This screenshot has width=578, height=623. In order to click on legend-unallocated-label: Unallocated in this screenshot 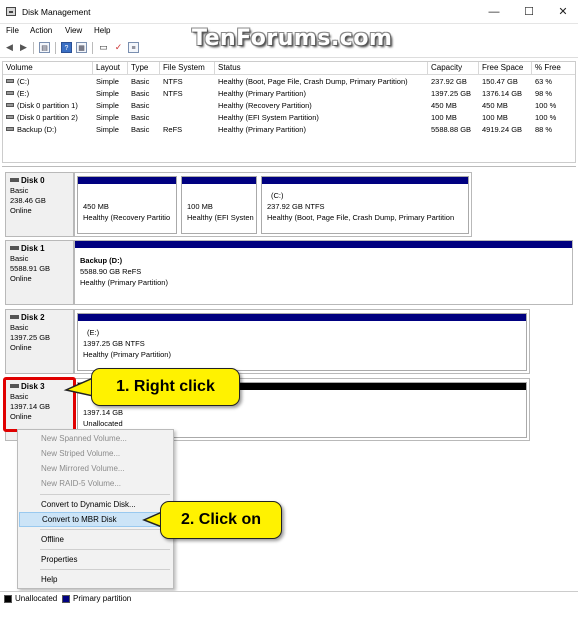, I will do `click(36, 598)`.